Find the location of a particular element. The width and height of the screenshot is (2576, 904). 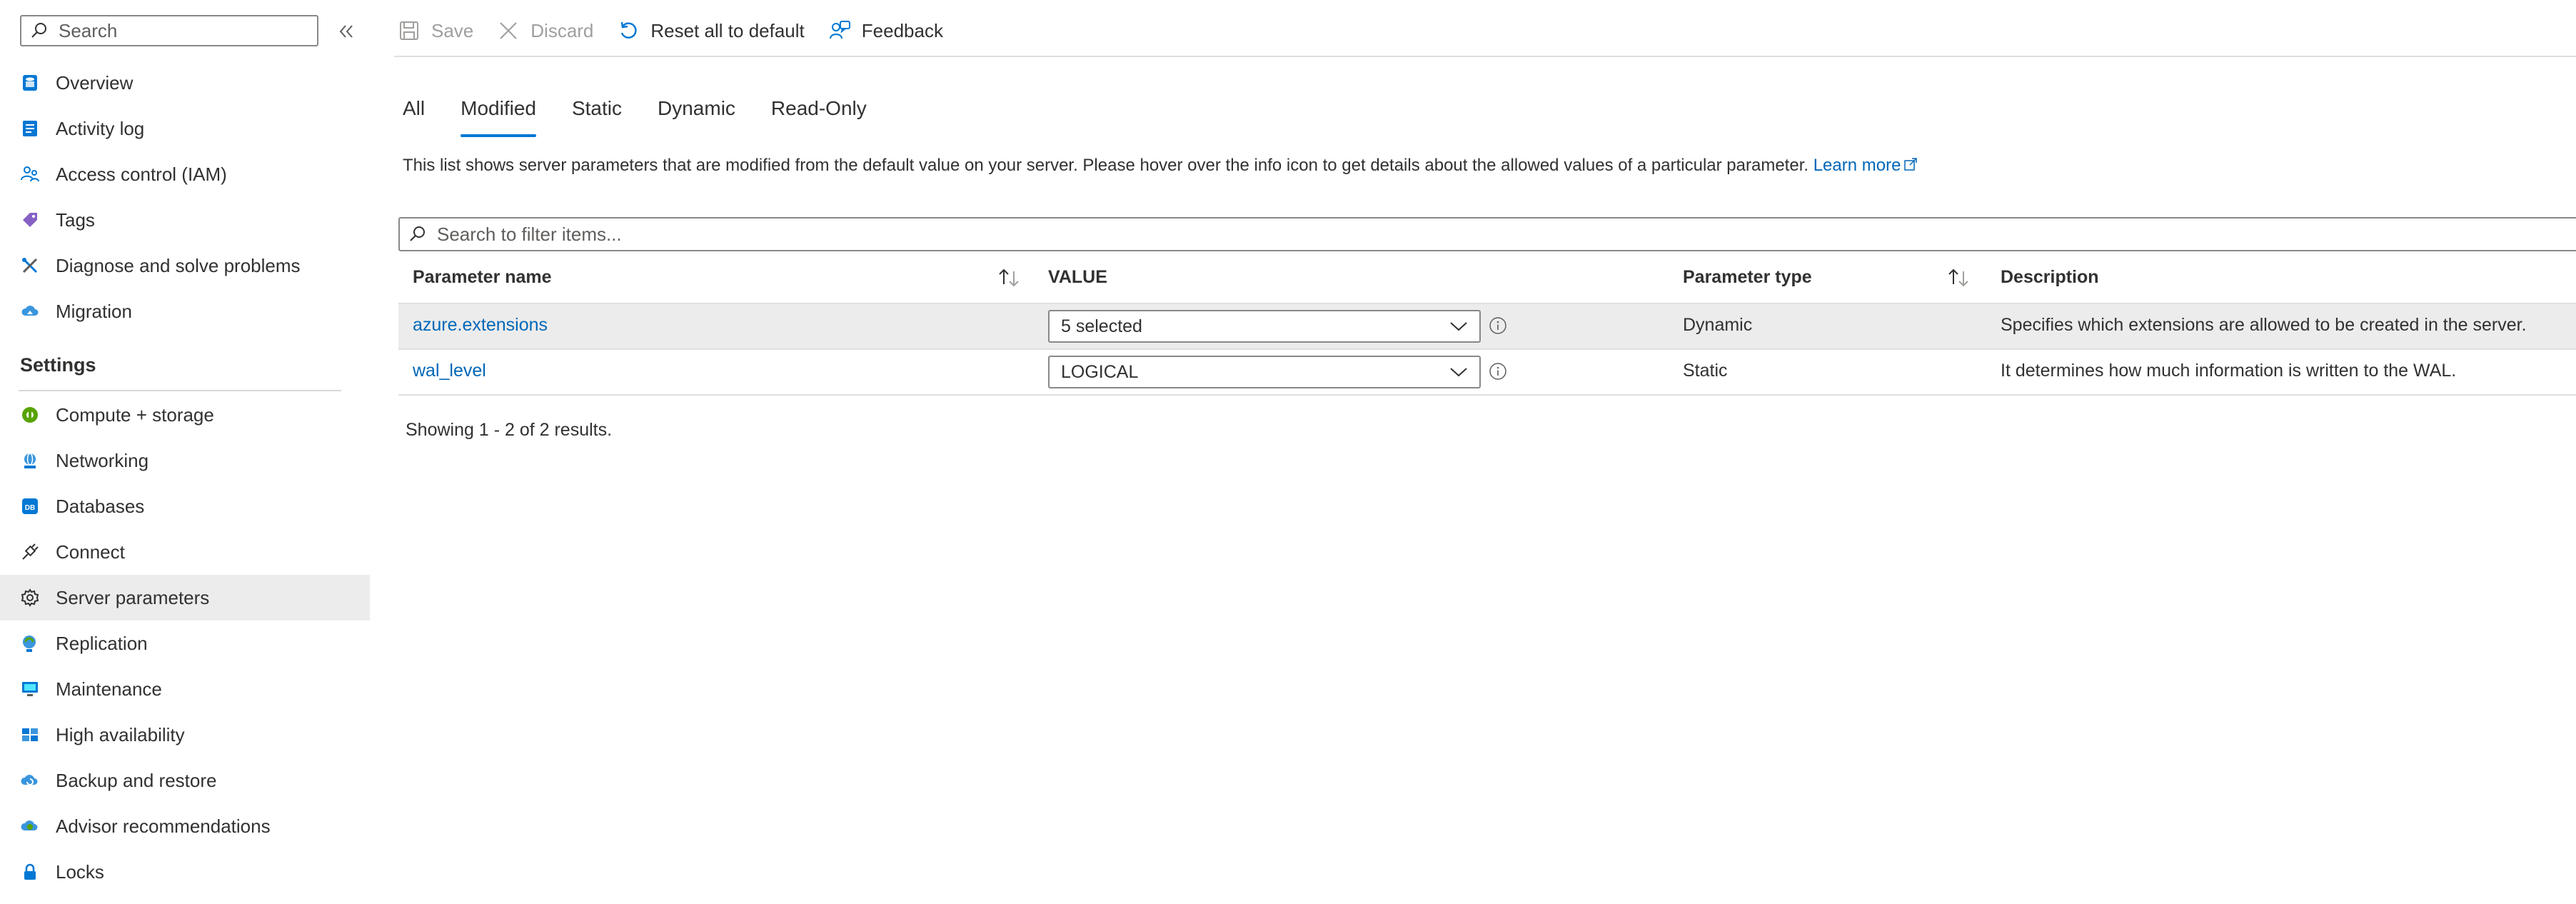

sidebar-item-backup-restore: Backup and restore is located at coordinates (185, 780).